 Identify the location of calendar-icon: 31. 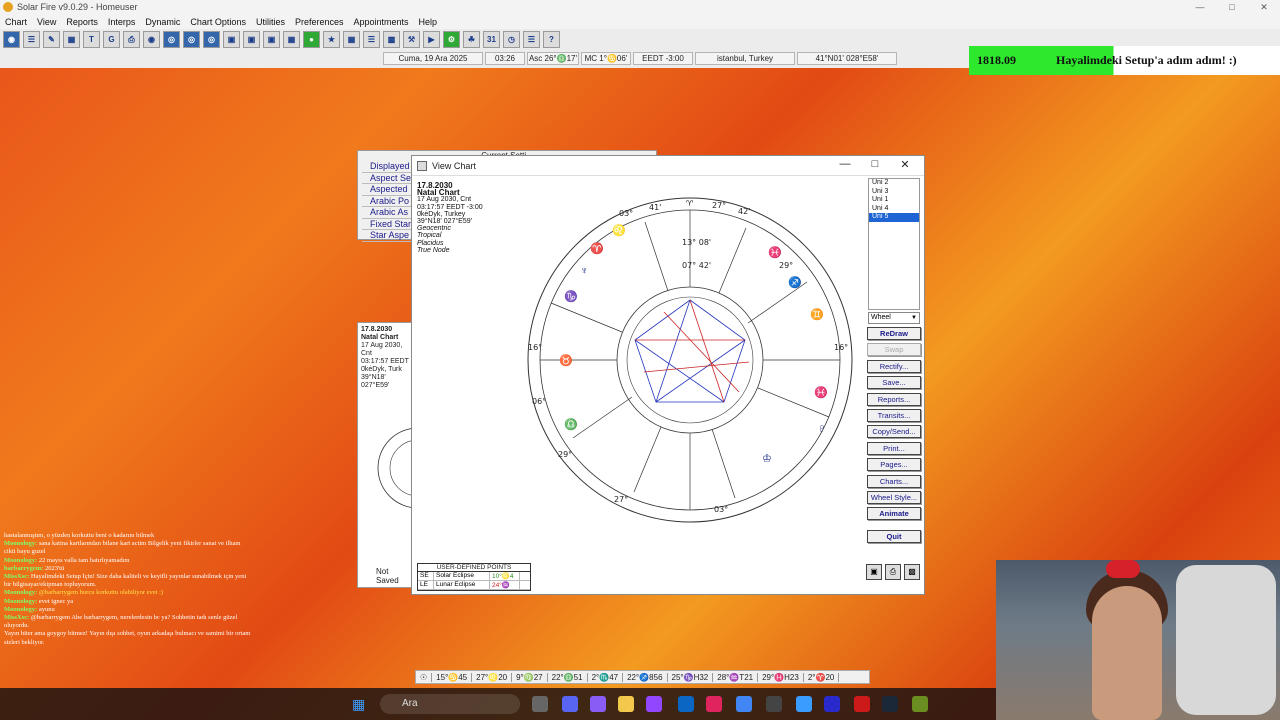
(491, 39).